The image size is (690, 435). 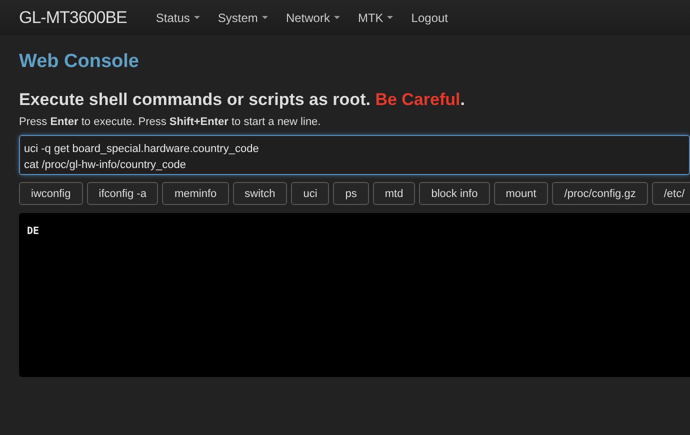 I want to click on page-title: Web Console, so click(x=79, y=62).